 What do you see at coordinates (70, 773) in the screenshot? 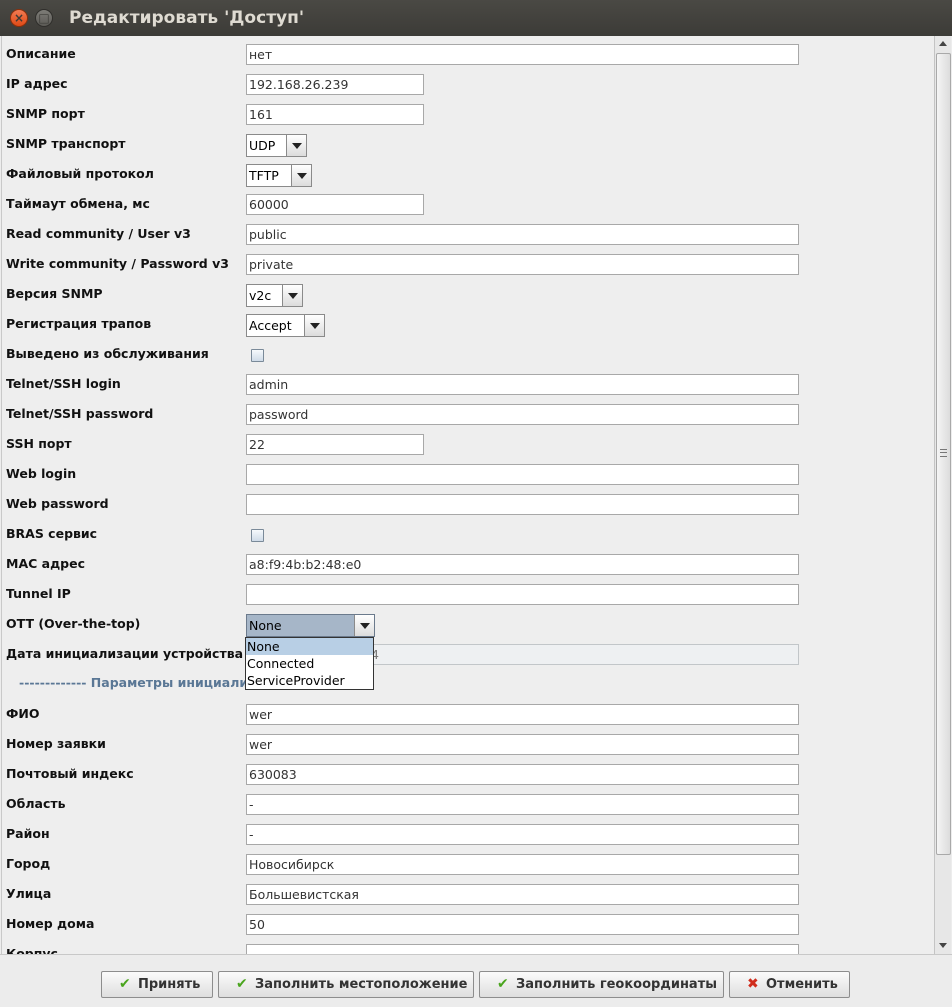
I see `field-label: Почтовый индекс` at bounding box center [70, 773].